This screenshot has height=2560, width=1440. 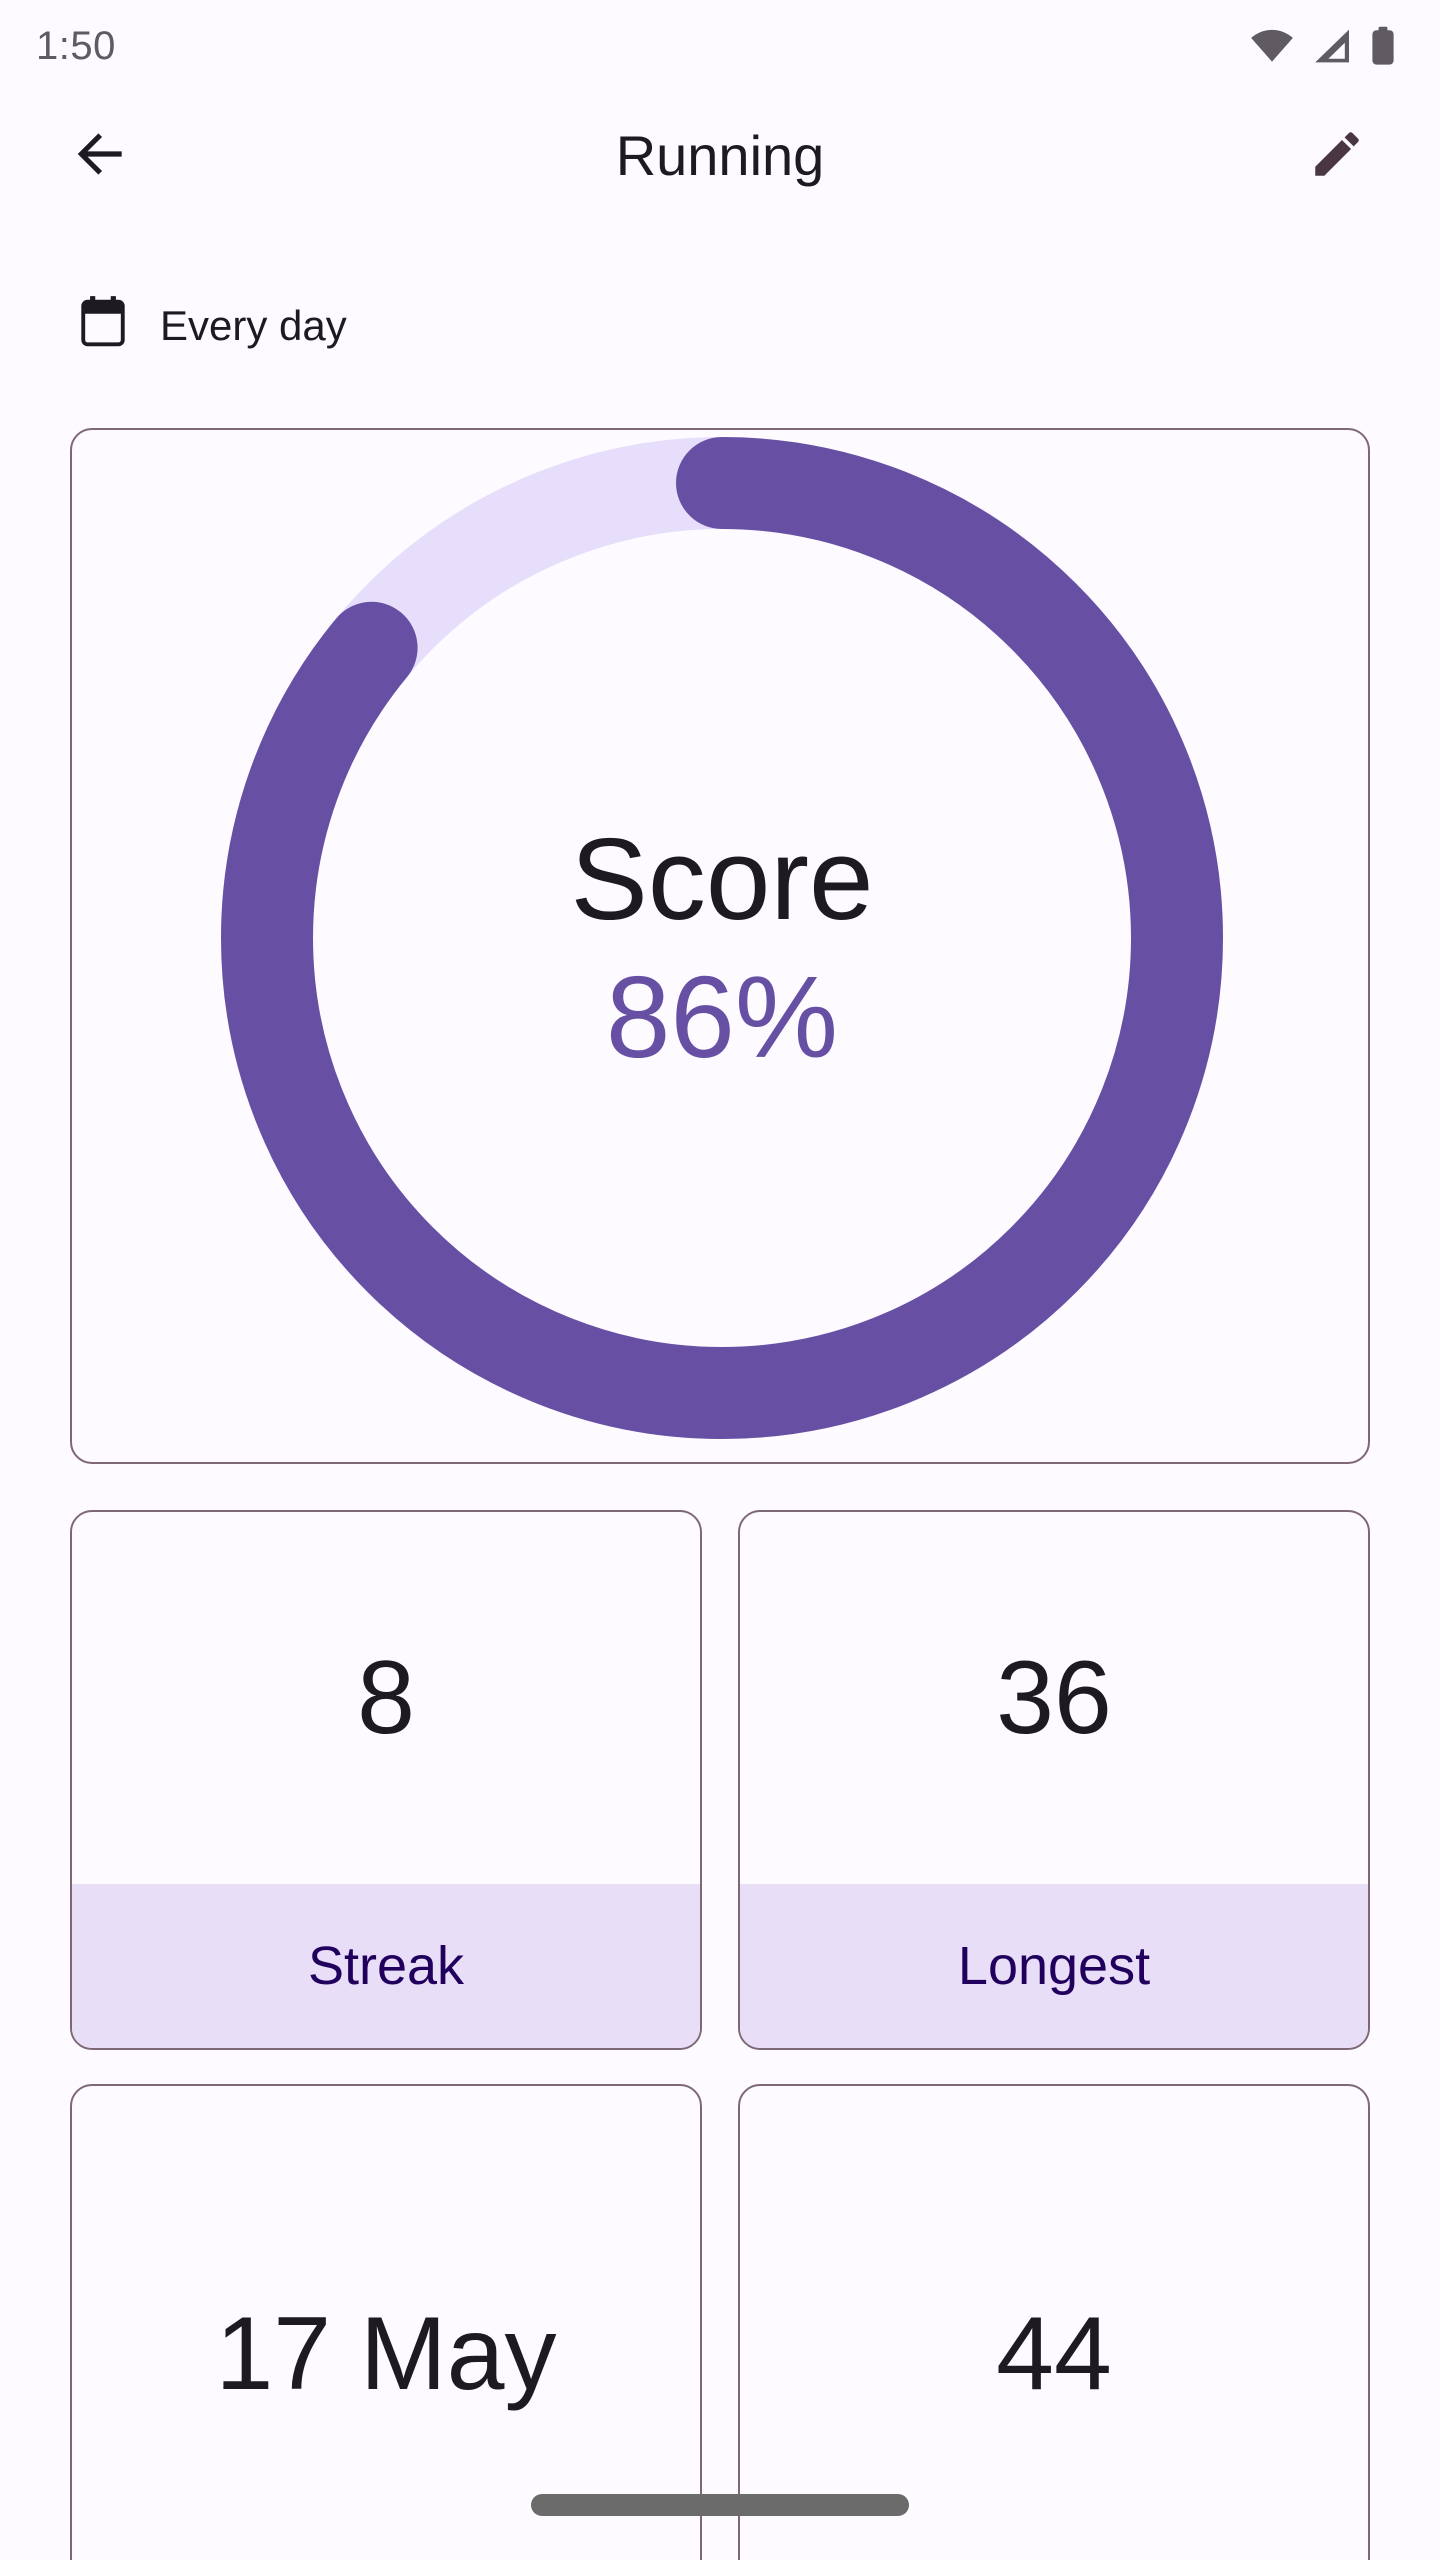 I want to click on stat-label: Streak, so click(x=386, y=1966).